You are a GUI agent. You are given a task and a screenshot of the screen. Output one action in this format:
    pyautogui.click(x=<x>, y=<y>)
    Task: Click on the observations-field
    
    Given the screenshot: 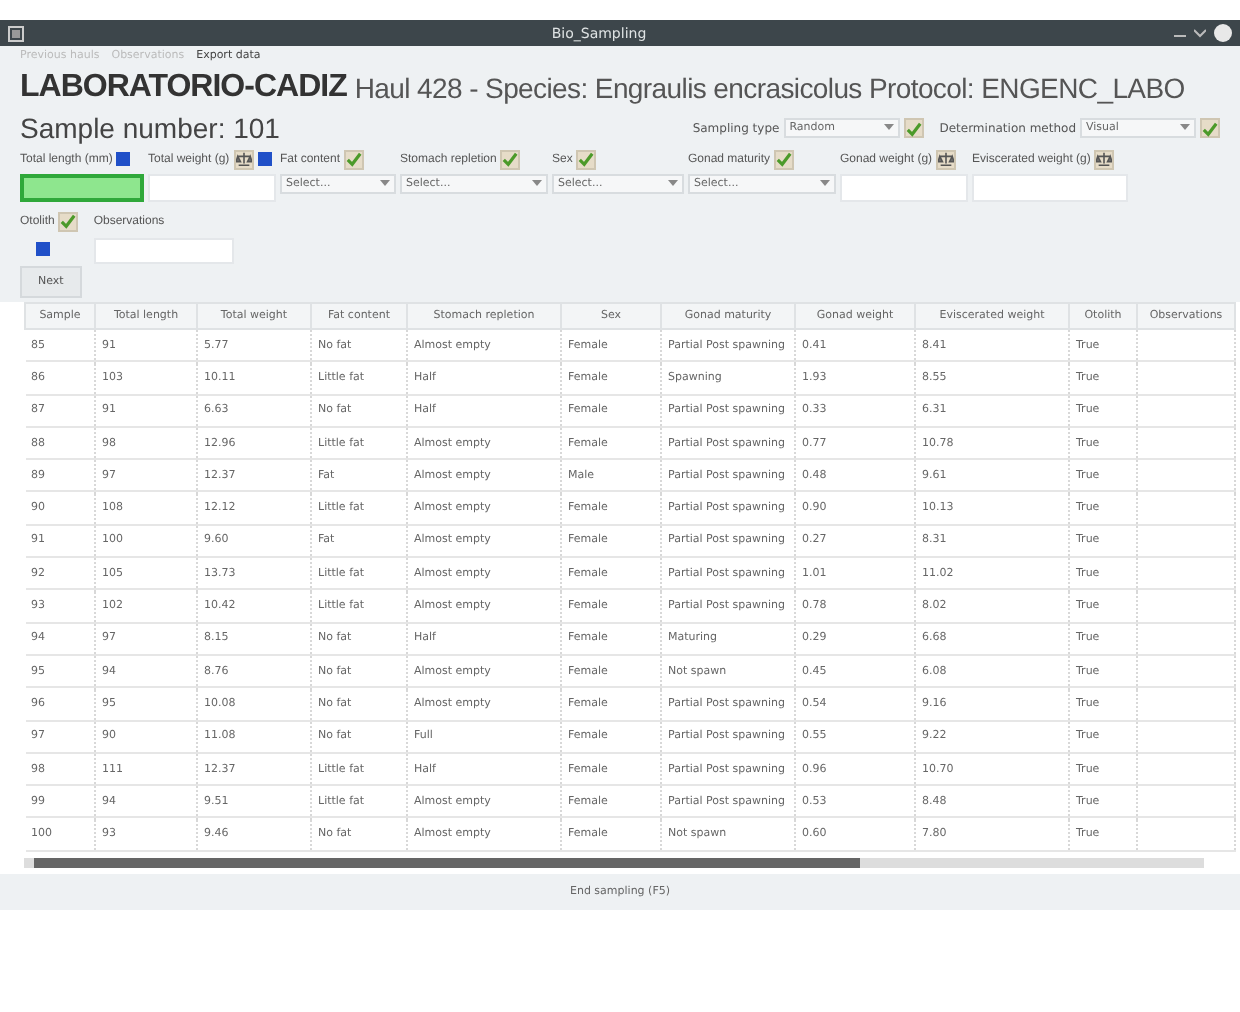 What is the action you would take?
    pyautogui.click(x=163, y=251)
    